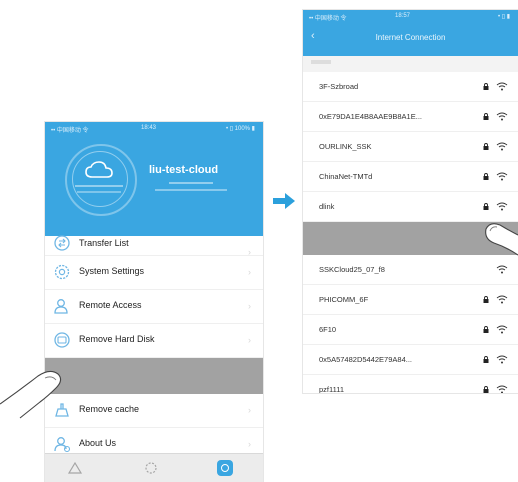 This screenshot has width=518, height=482. Describe the element at coordinates (104, 243) in the screenshot. I see `menu-item-label: Transfer List` at that location.